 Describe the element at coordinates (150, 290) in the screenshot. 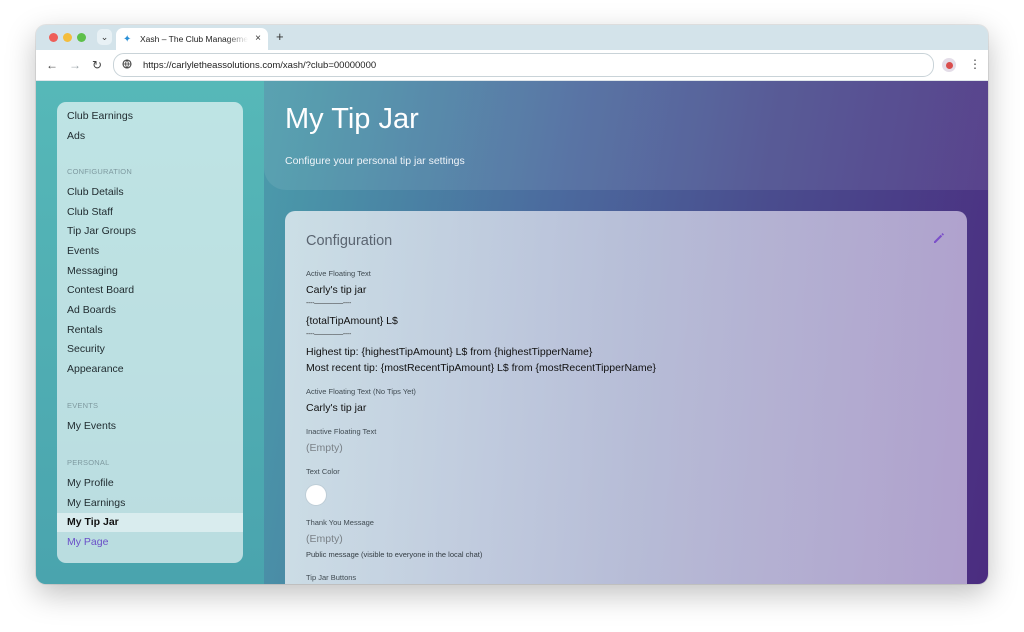

I see `sidebar-item-contest-board: Contest Board` at that location.